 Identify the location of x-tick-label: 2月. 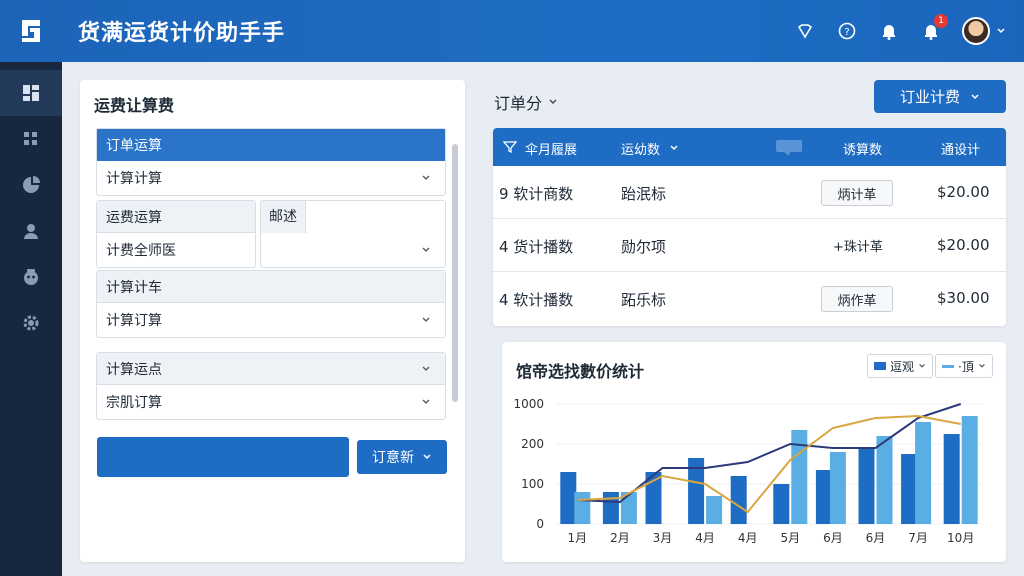
(620, 538).